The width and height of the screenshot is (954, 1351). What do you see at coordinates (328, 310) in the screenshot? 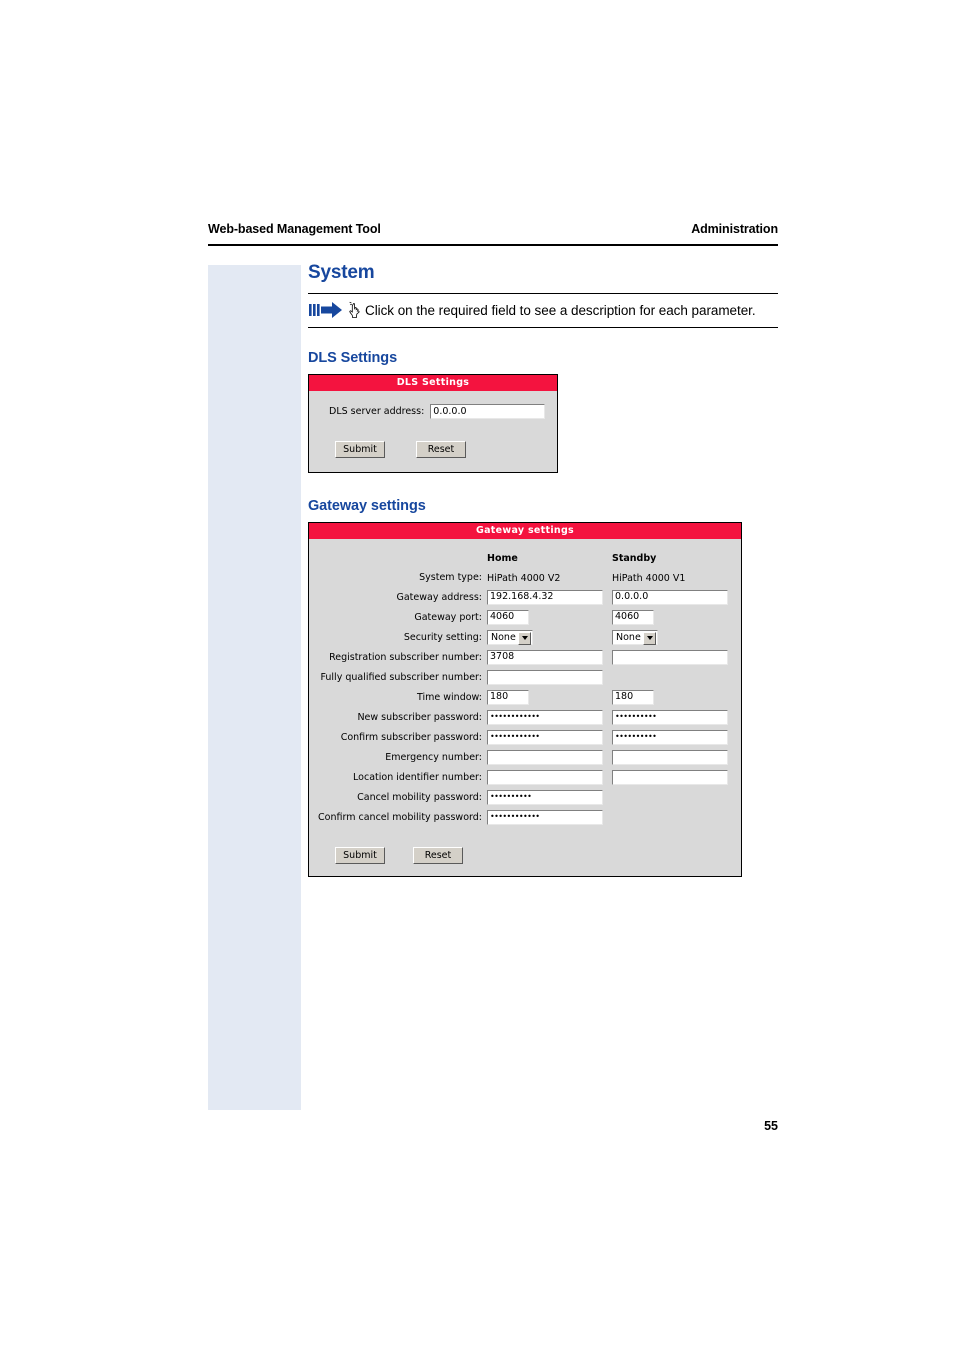
I see `arrow-bars-icon` at bounding box center [328, 310].